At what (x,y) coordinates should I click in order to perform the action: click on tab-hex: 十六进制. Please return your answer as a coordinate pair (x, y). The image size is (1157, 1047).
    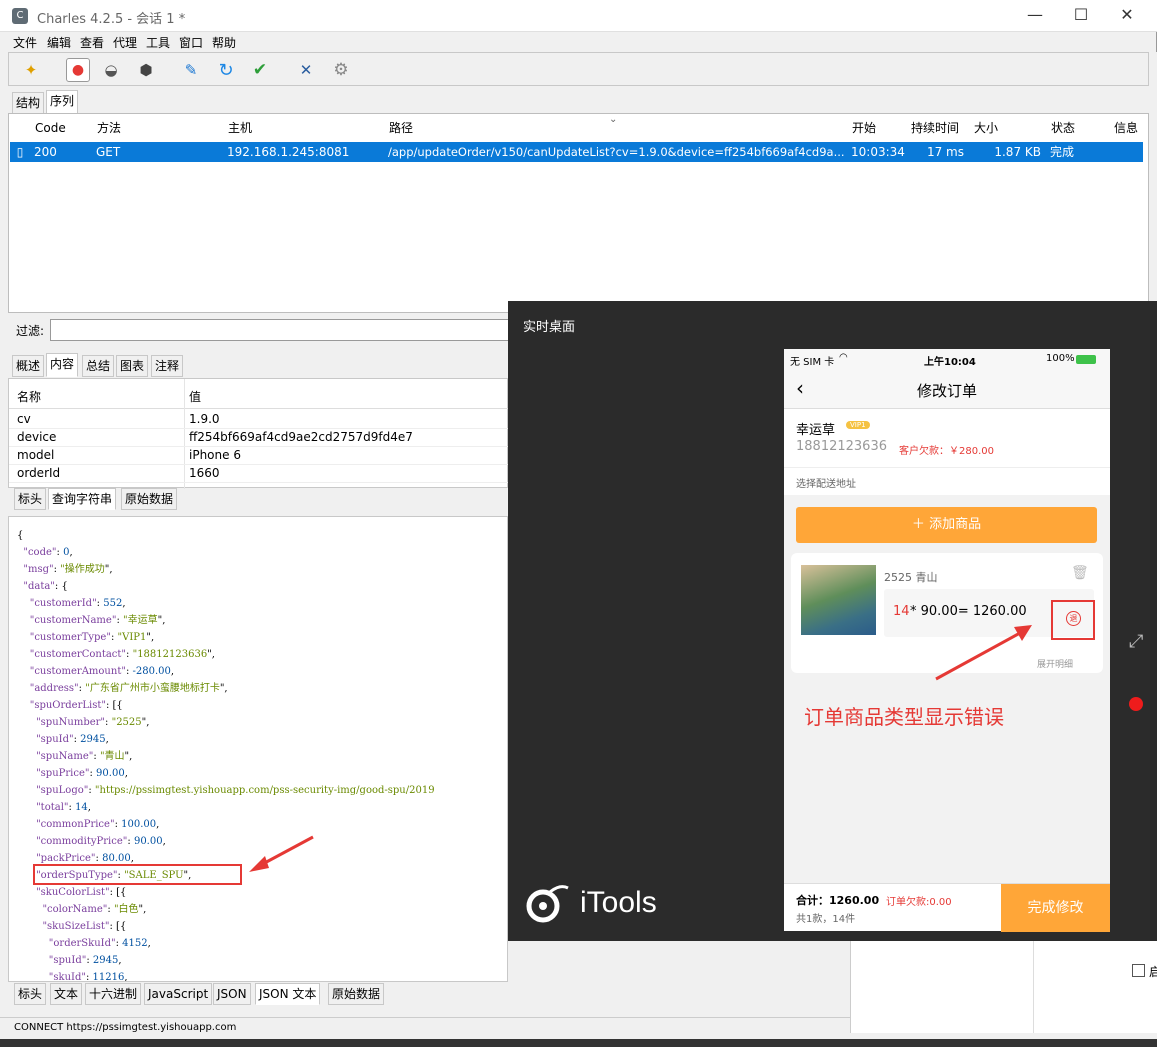
    Looking at the image, I should click on (113, 994).